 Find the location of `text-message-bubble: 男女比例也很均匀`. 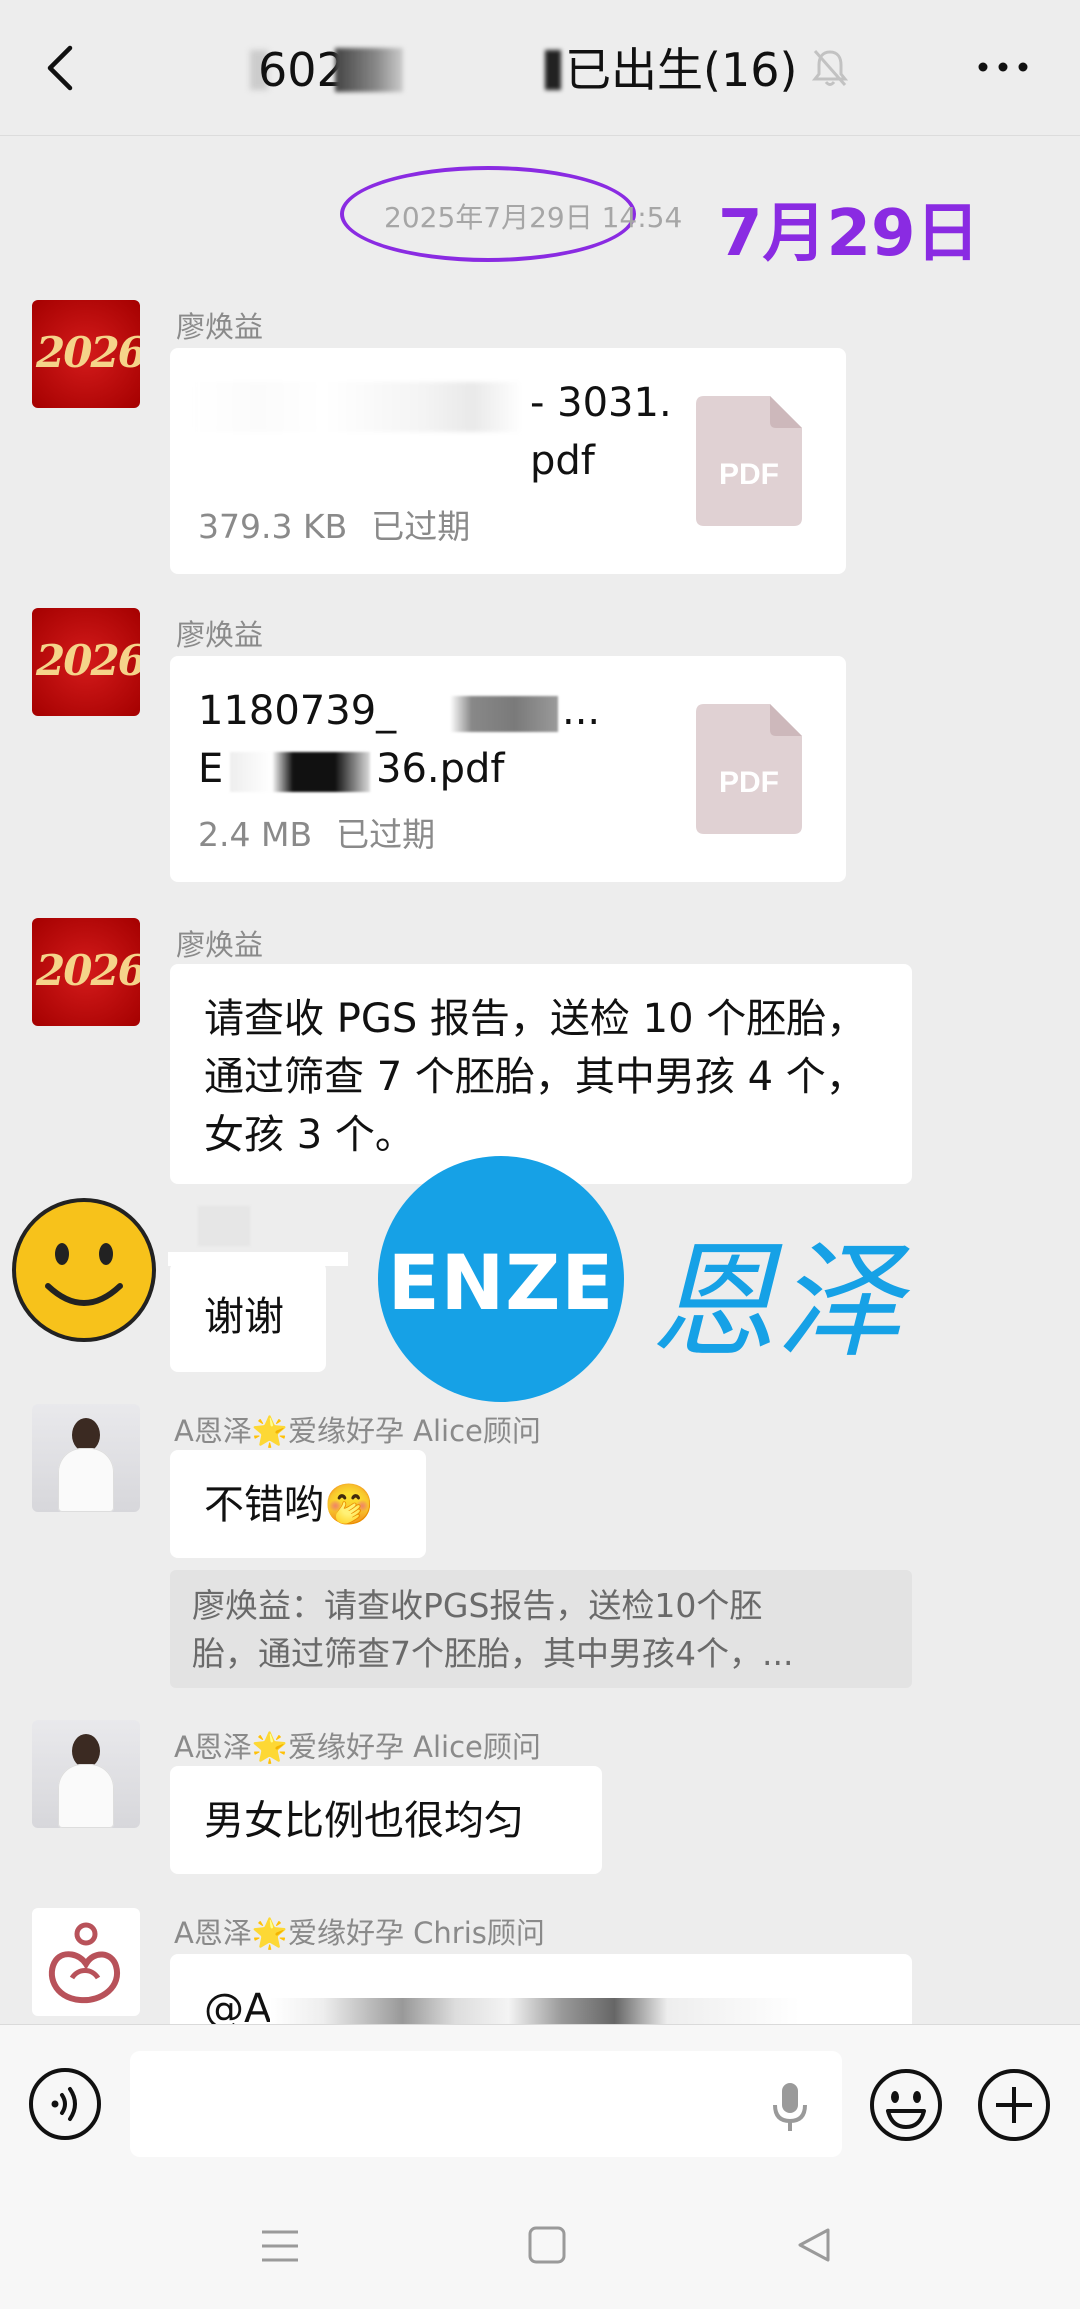

text-message-bubble: 男女比例也很均匀 is located at coordinates (386, 1820).